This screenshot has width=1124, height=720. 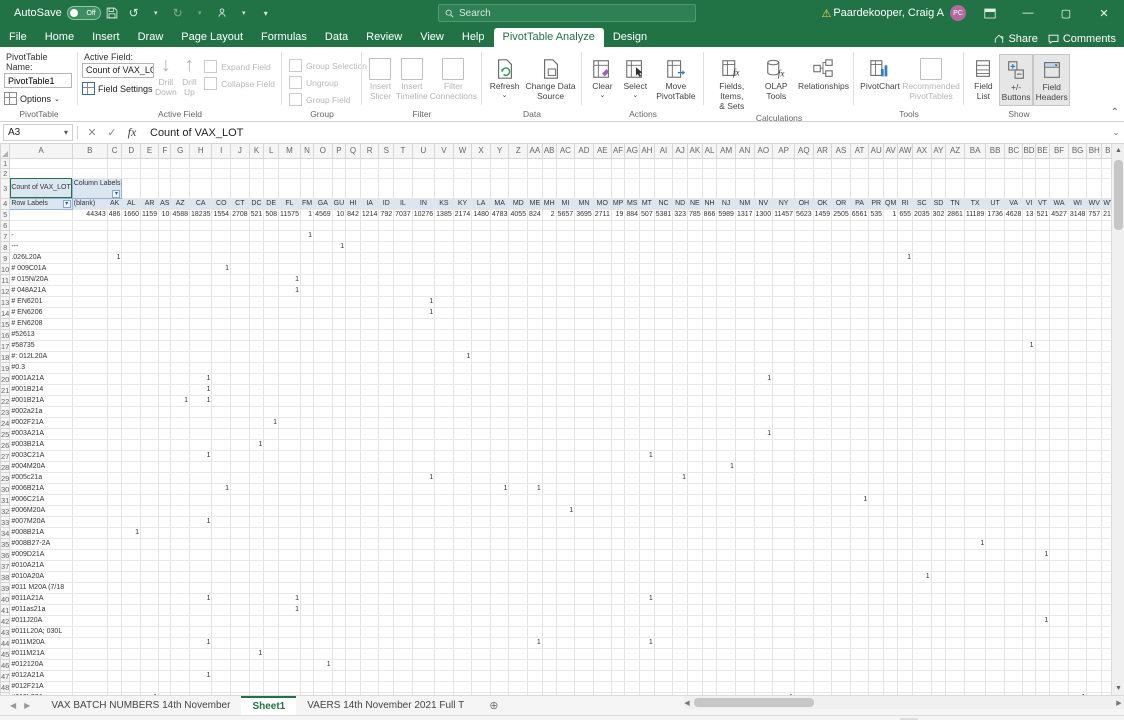 I want to click on row-header-38: 38, so click(x=5, y=577).